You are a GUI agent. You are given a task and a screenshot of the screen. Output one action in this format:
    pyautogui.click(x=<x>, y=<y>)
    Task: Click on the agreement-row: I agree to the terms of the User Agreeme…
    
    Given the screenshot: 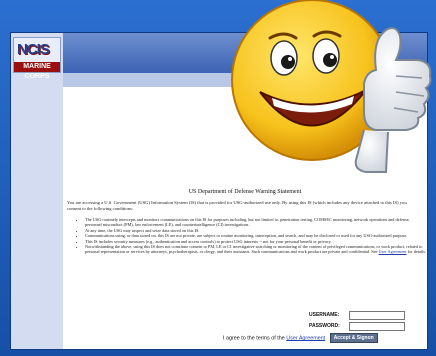 What is the action you would take?
    pyautogui.click(x=300, y=338)
    